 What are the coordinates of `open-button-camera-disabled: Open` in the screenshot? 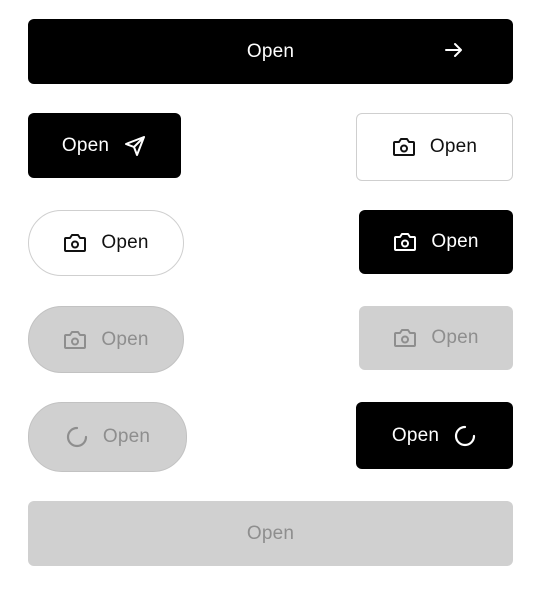 It's located at (436, 338).